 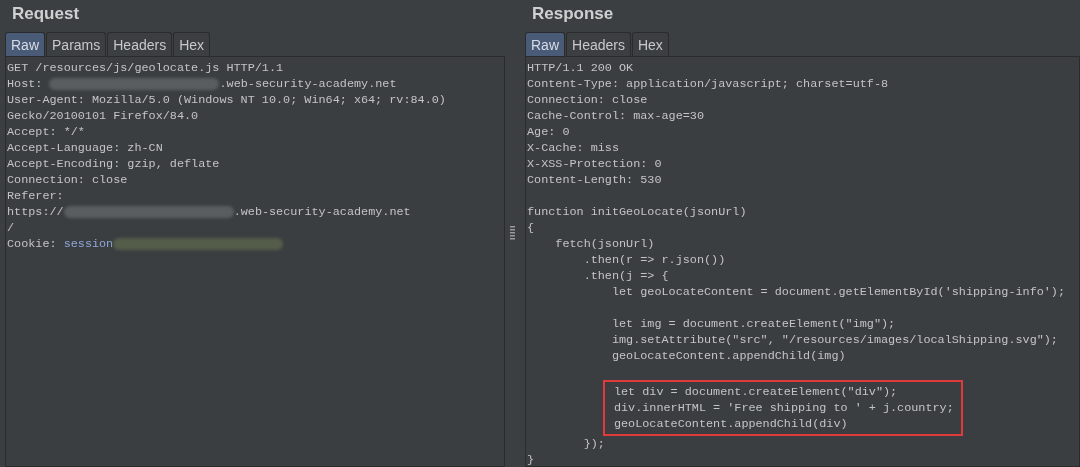 What do you see at coordinates (654, 260) in the screenshot?
I see `code-text: .then(r => r.json())` at bounding box center [654, 260].